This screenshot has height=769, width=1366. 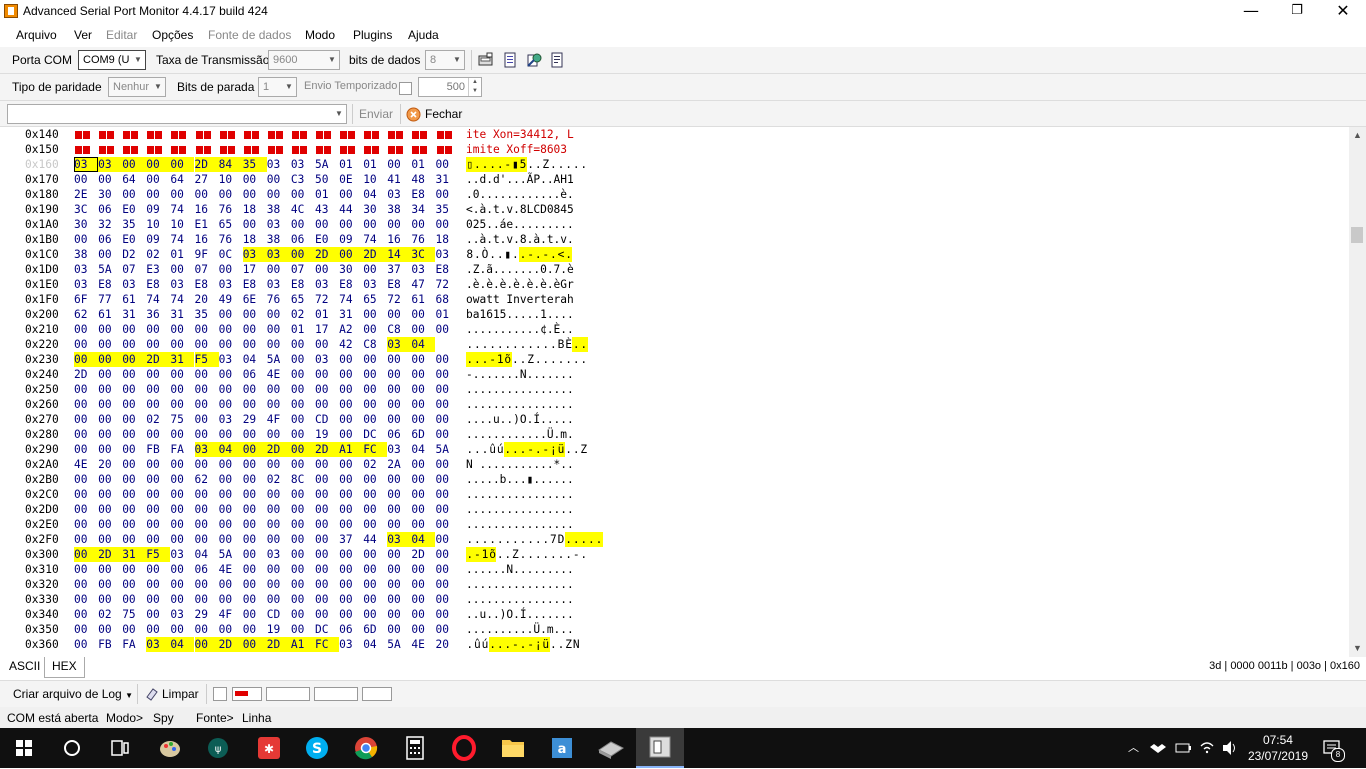 I want to click on hex-byte: 44, so click(x=375, y=539).